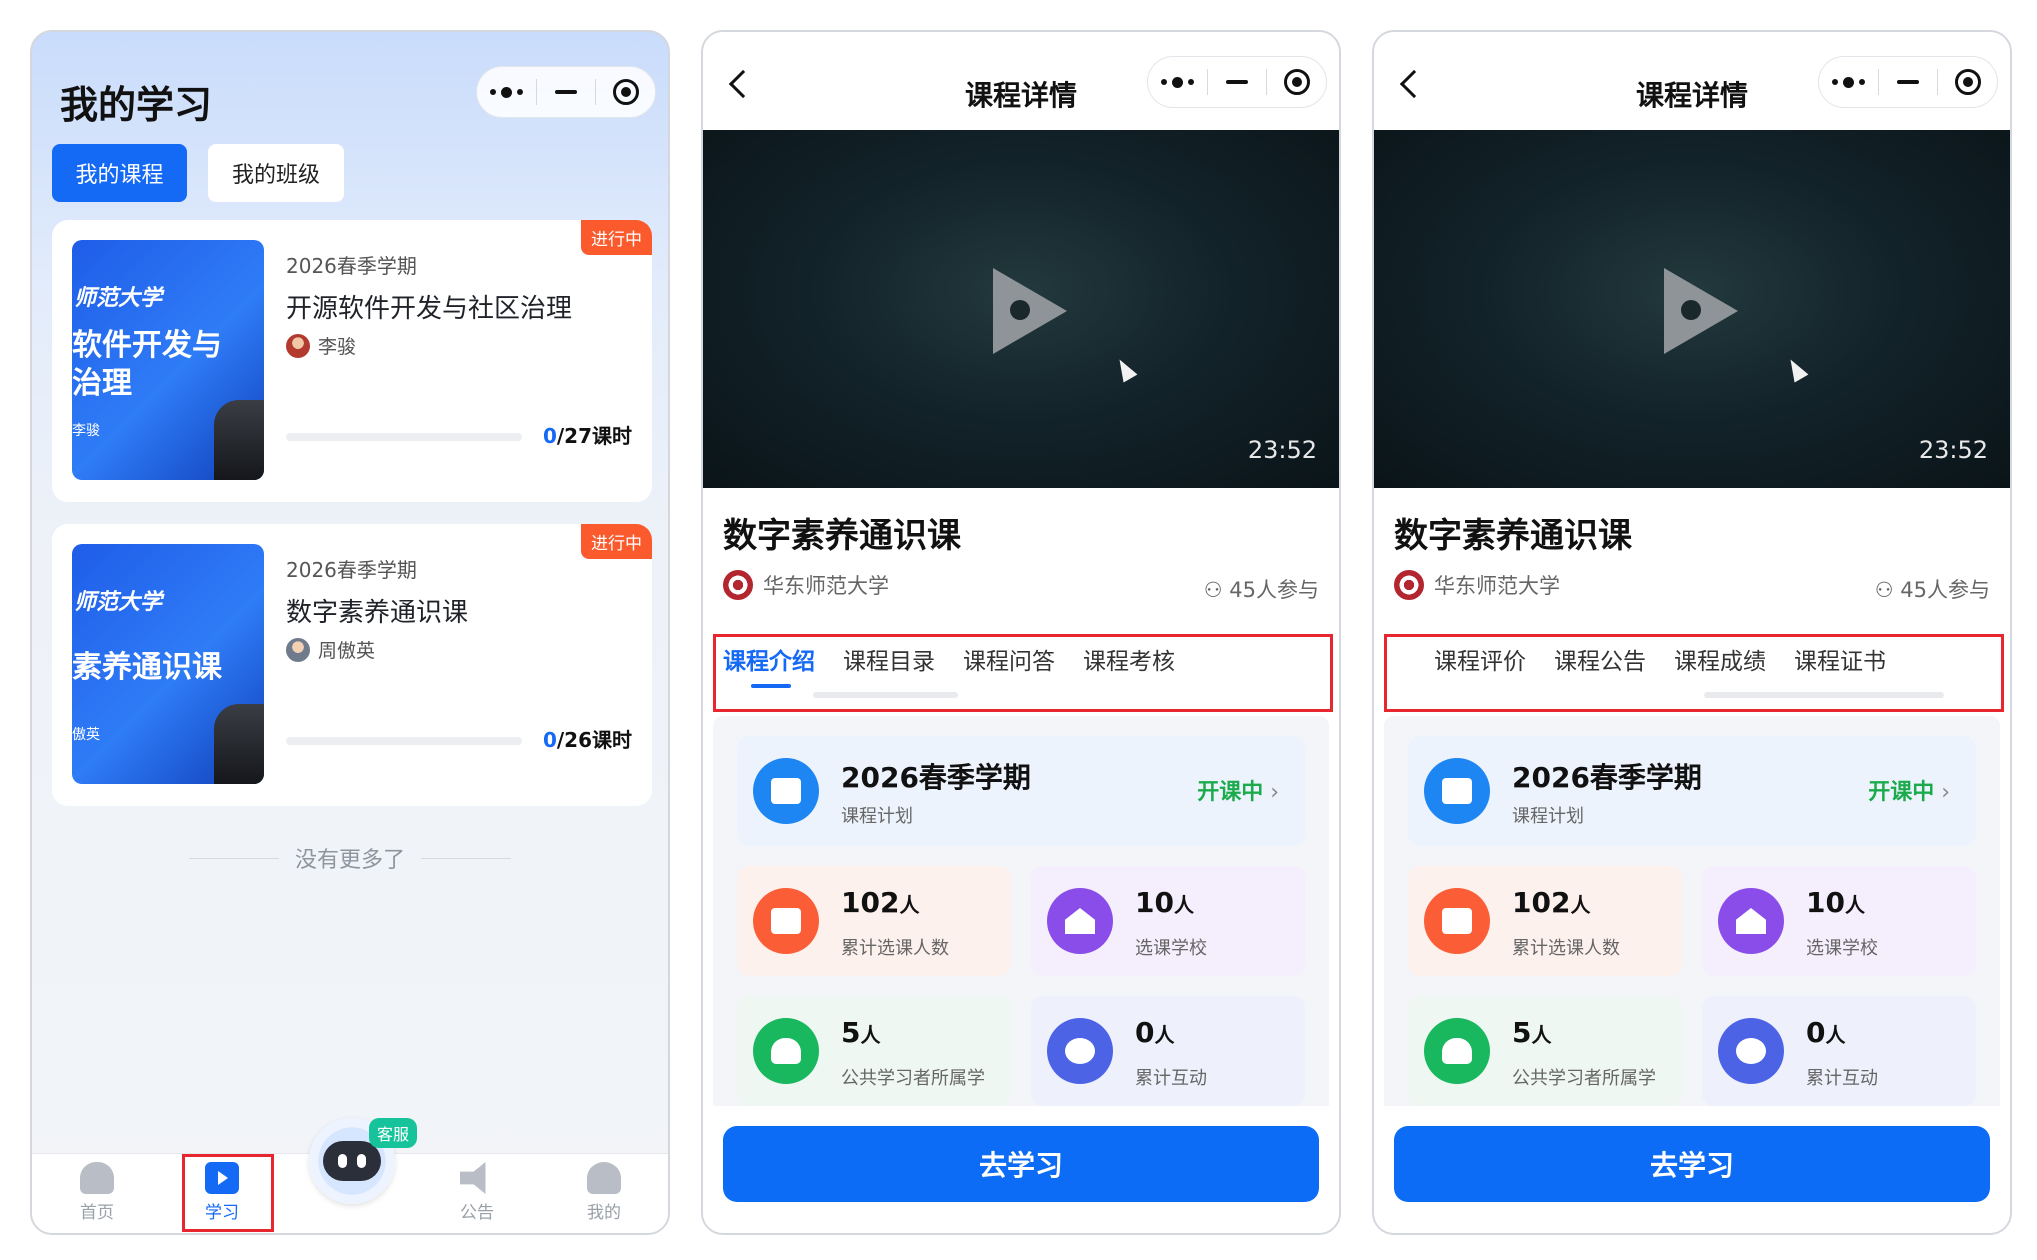 This screenshot has height=1260, width=2037. I want to click on progress-text: 0/27课时, so click(587, 436).